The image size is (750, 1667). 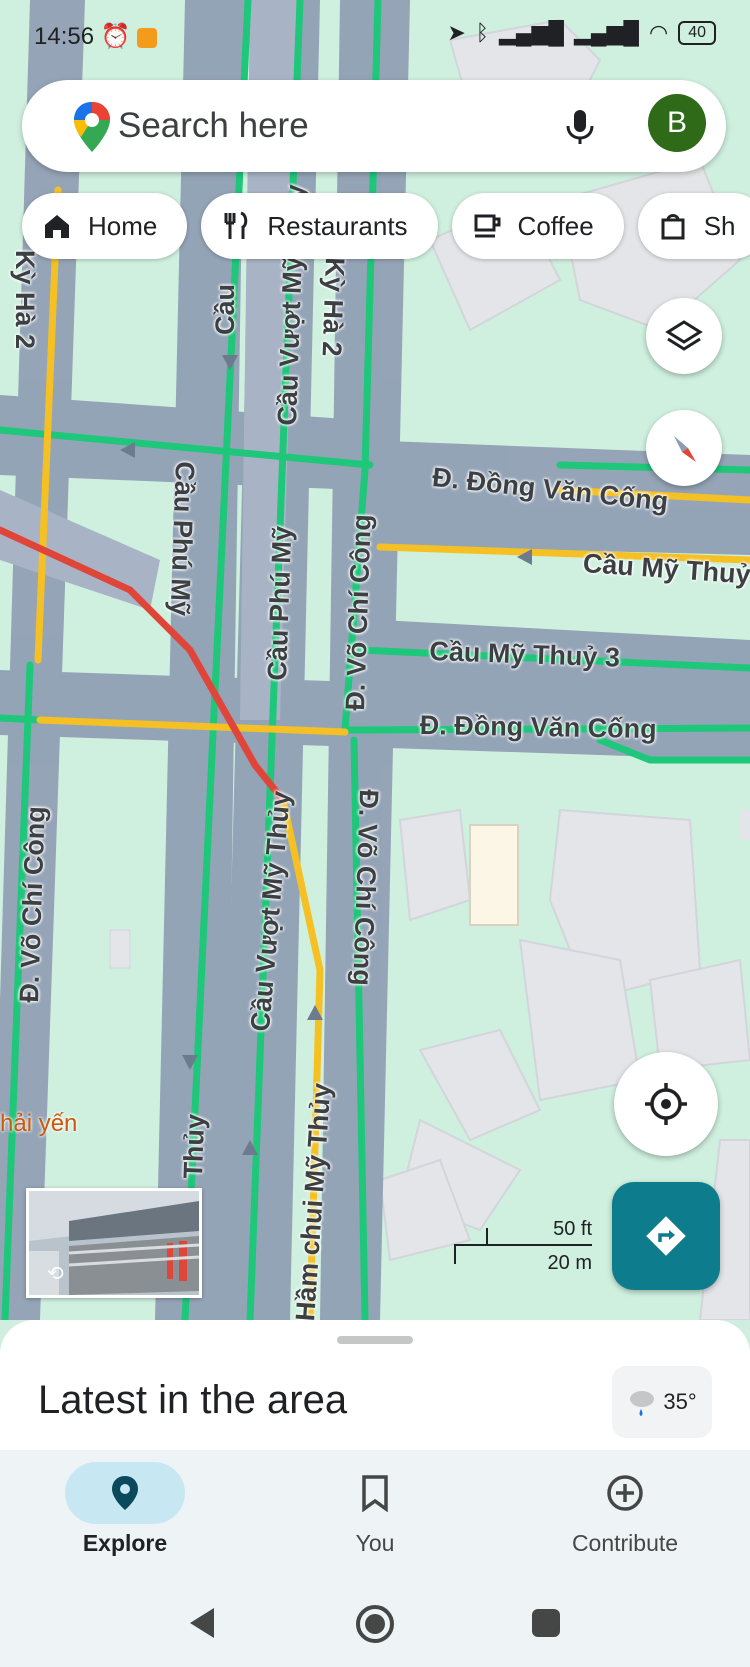 What do you see at coordinates (580, 126) in the screenshot?
I see `microphone-icon` at bounding box center [580, 126].